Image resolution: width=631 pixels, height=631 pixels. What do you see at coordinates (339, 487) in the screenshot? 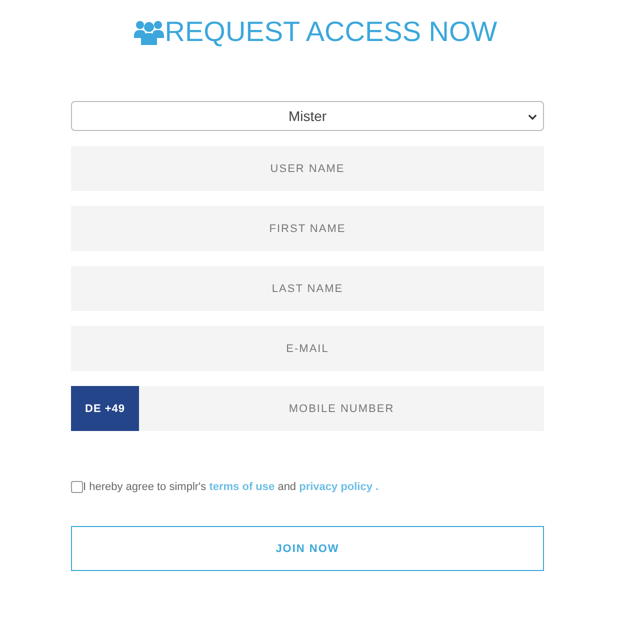
I see `privacy-link: privacy policy .` at bounding box center [339, 487].